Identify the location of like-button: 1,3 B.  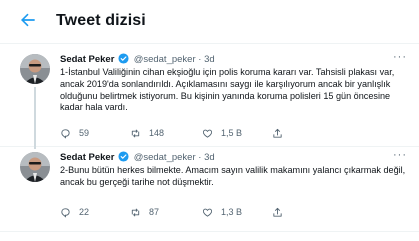
(222, 212).